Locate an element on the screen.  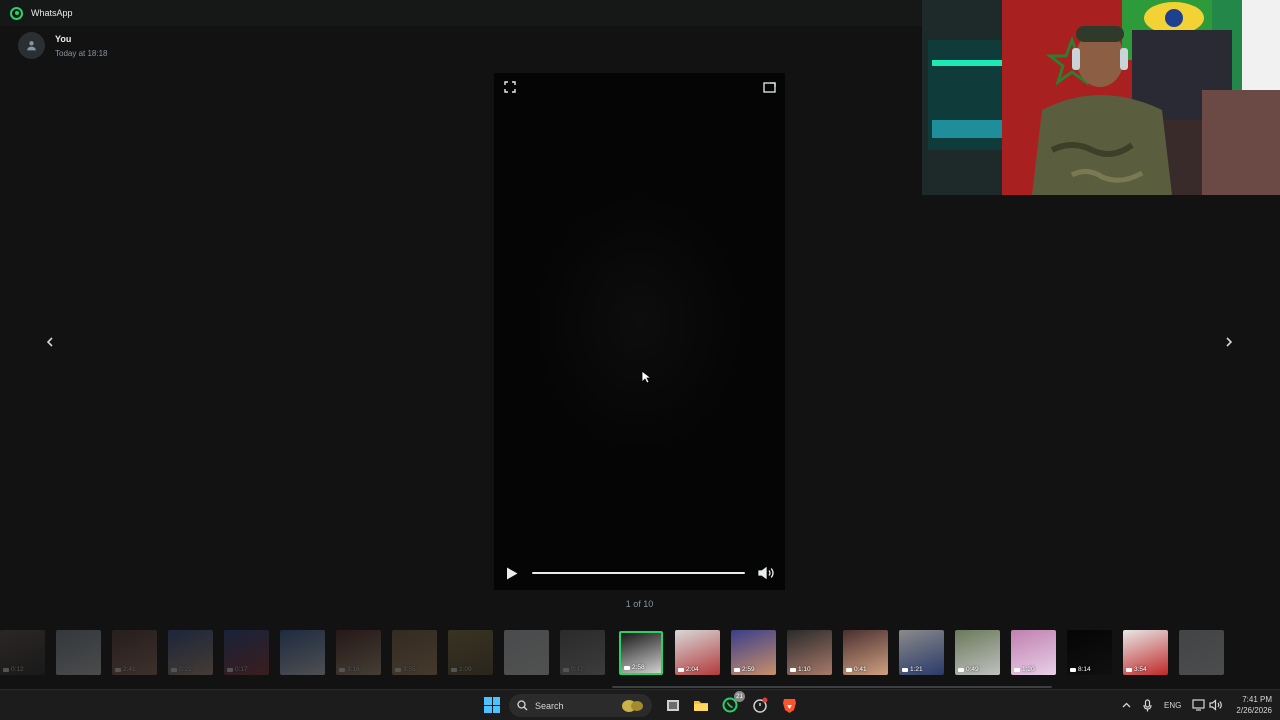
clock-app-button is located at coordinates (760, 705).